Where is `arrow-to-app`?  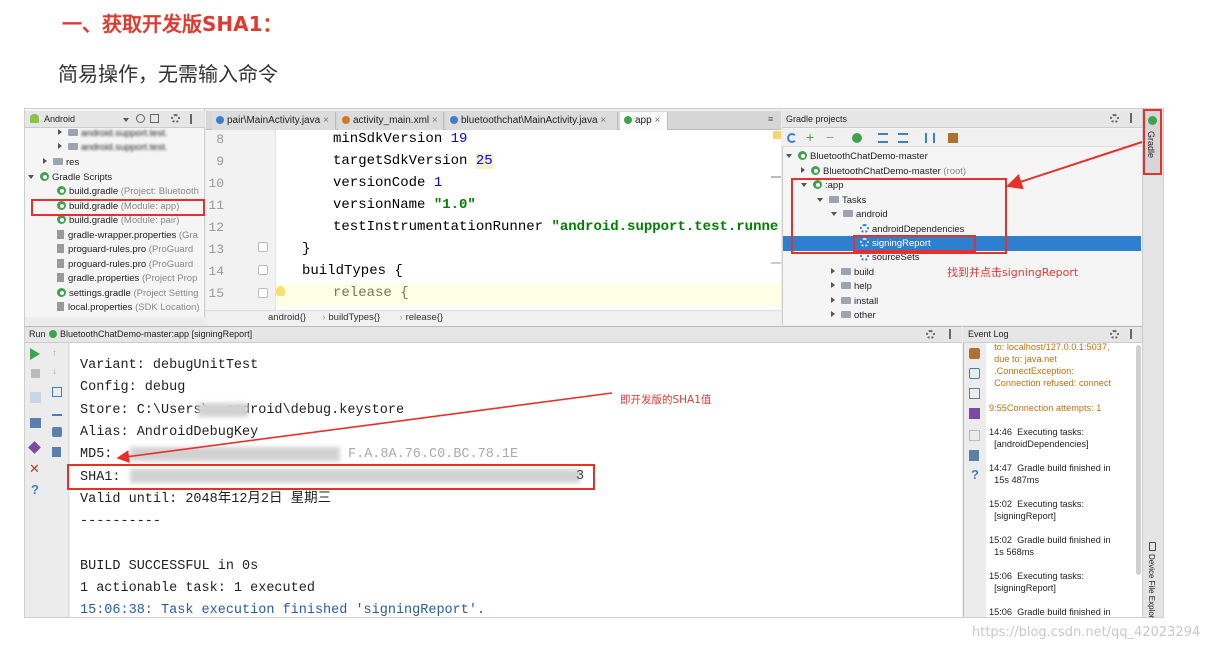
arrow-to-app is located at coordinates (1074, 165).